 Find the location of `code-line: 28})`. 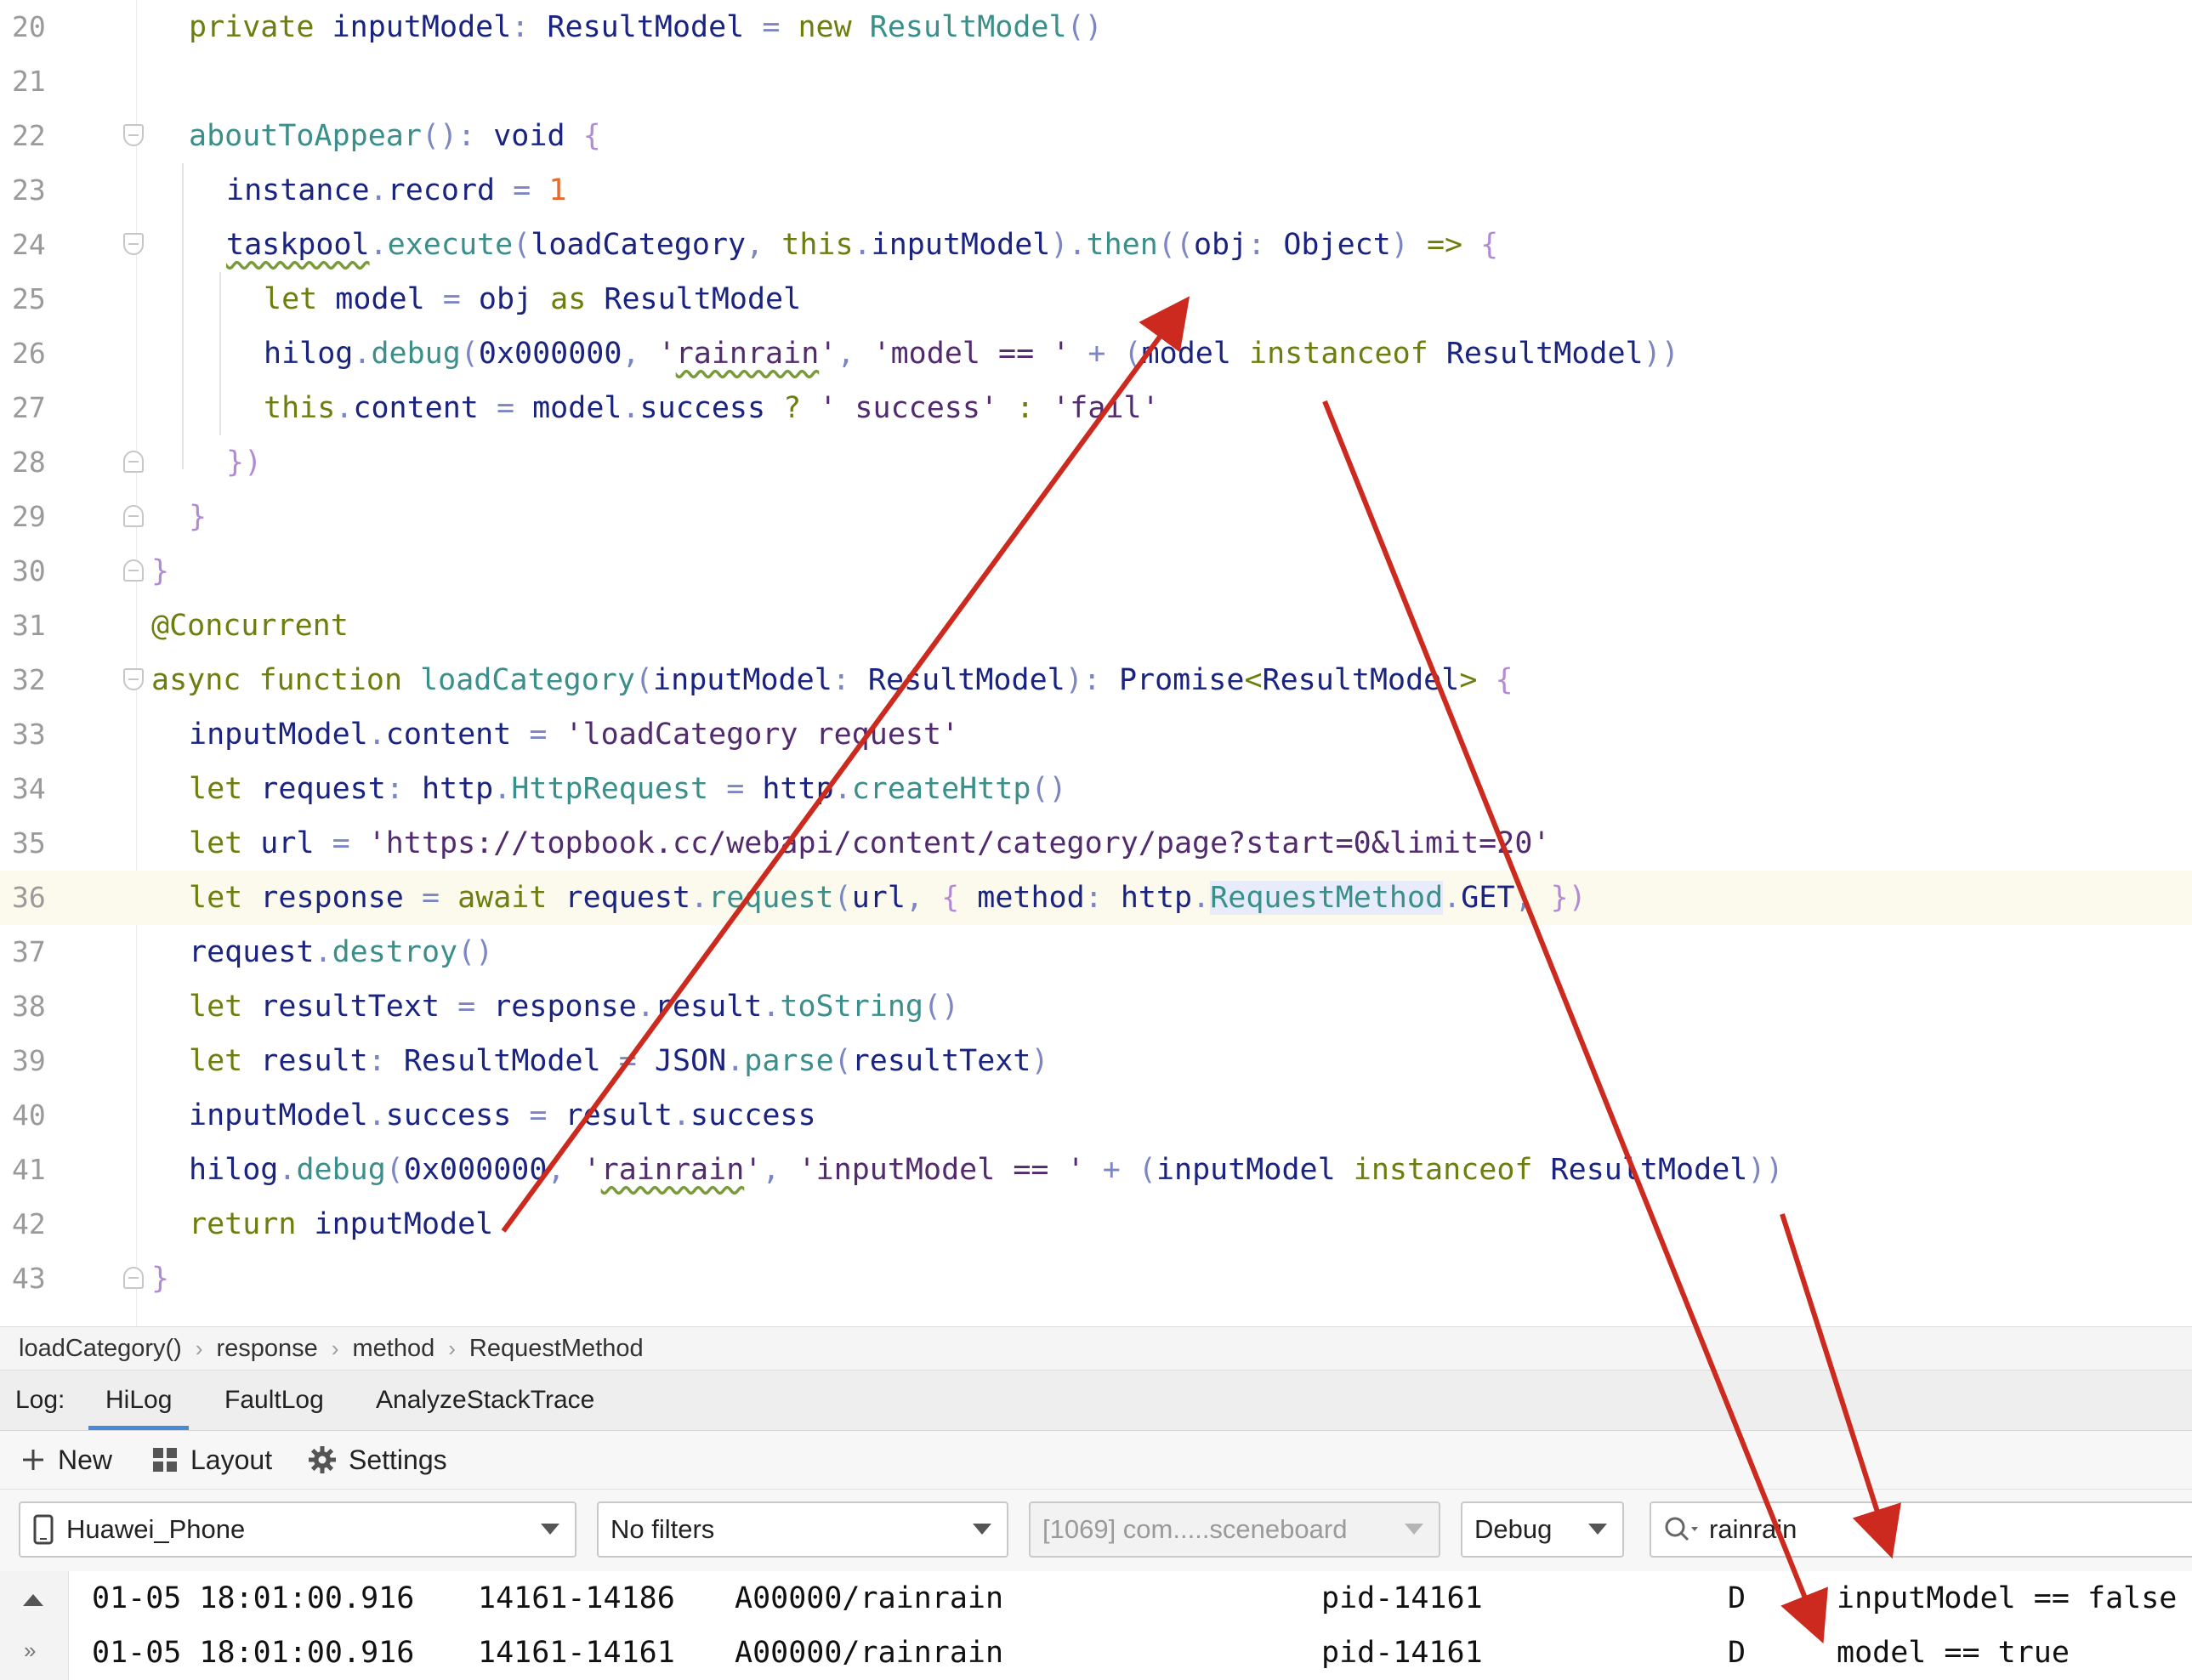

code-line: 28}) is located at coordinates (1096, 463).